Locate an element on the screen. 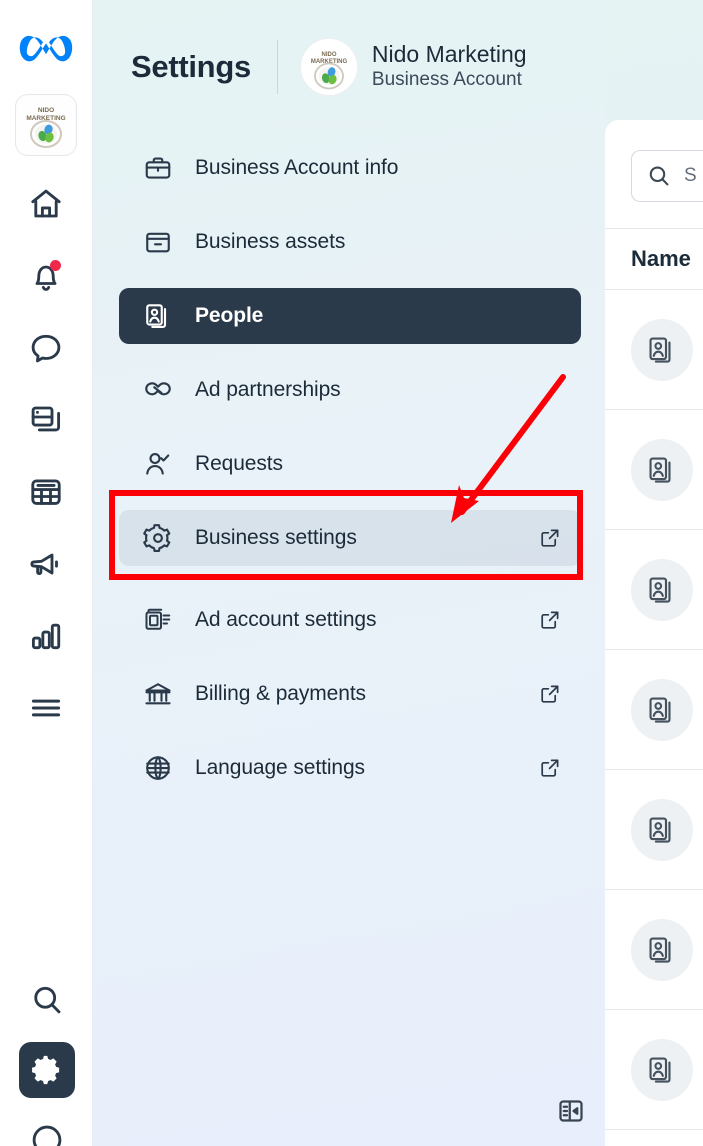 Image resolution: width=703 pixels, height=1146 pixels. rail-item-search is located at coordinates (47, 1000).